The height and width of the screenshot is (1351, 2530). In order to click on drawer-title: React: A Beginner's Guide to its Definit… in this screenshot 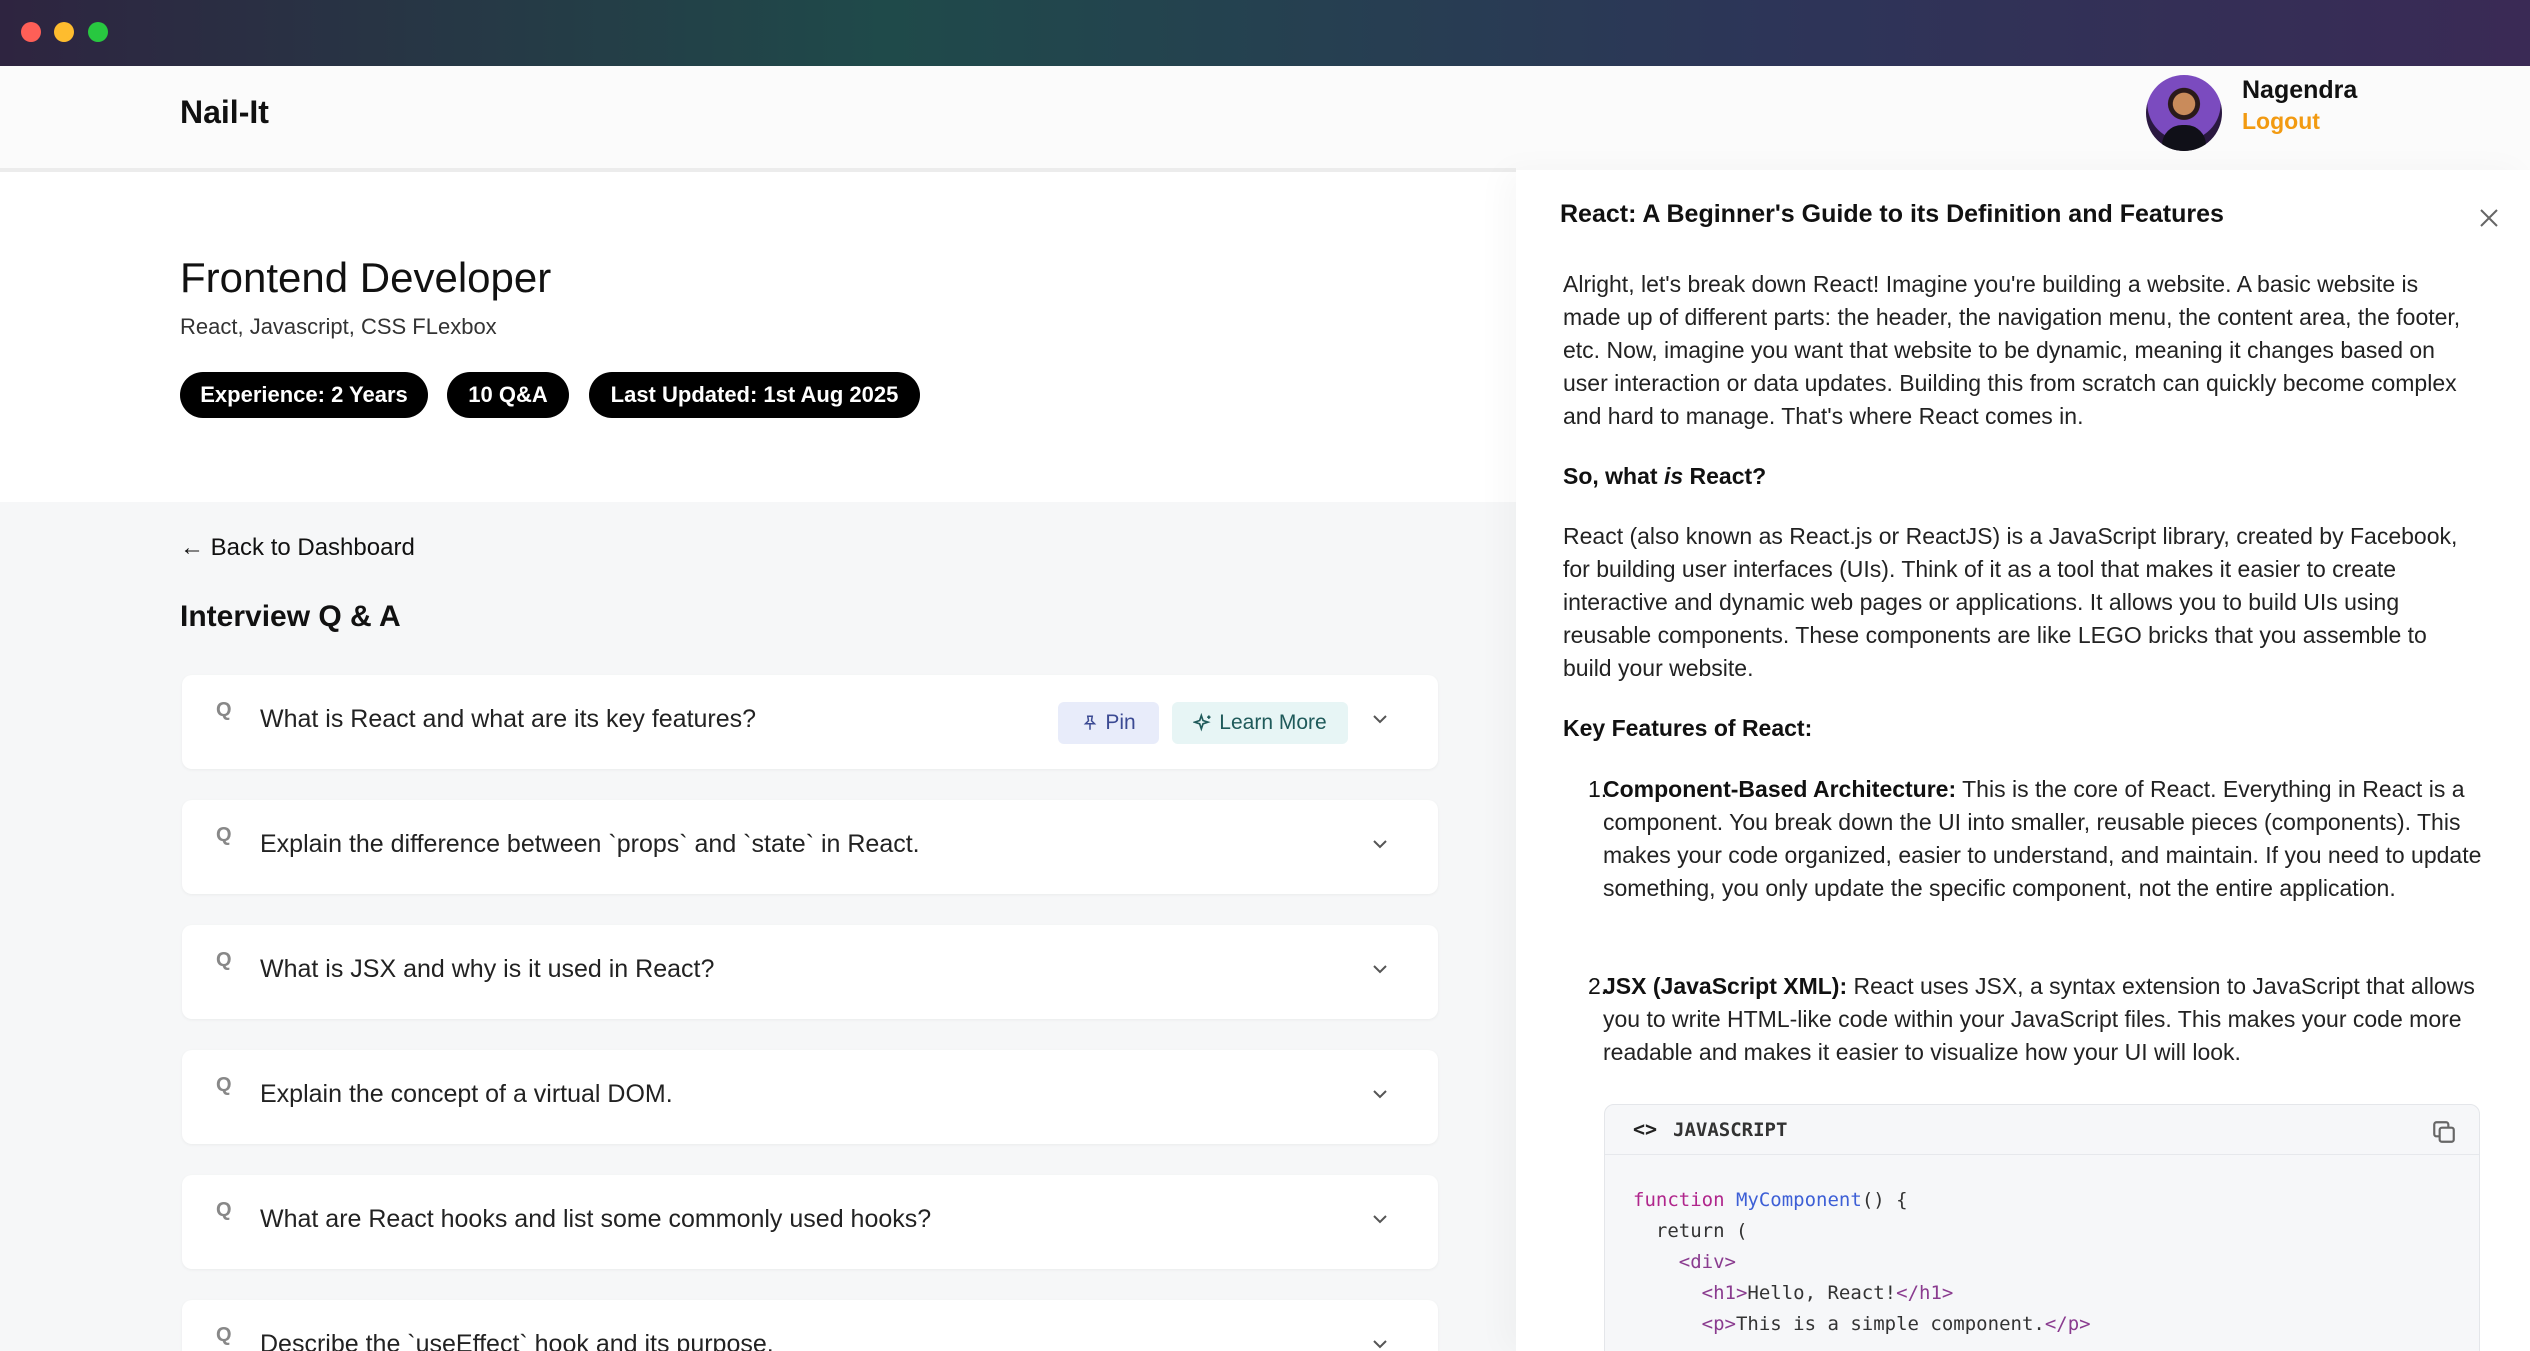, I will do `click(1892, 214)`.